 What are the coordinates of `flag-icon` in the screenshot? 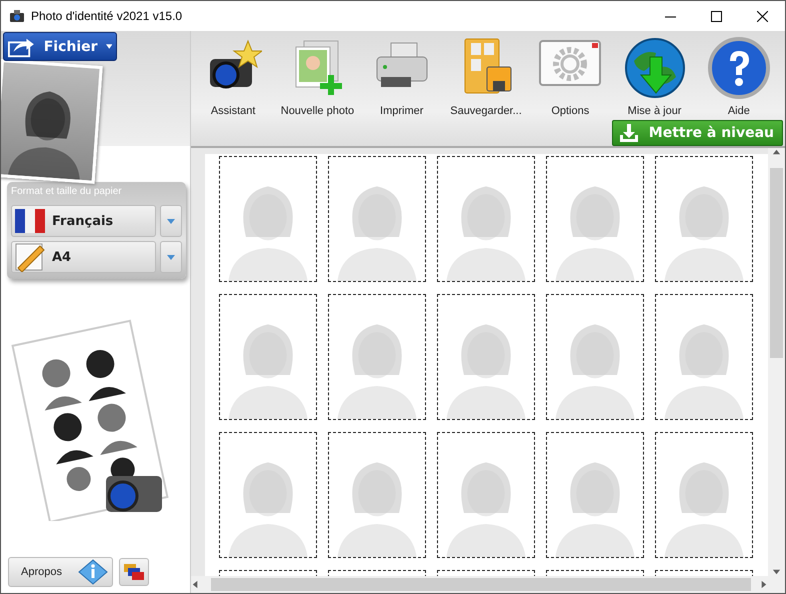 It's located at (30, 221).